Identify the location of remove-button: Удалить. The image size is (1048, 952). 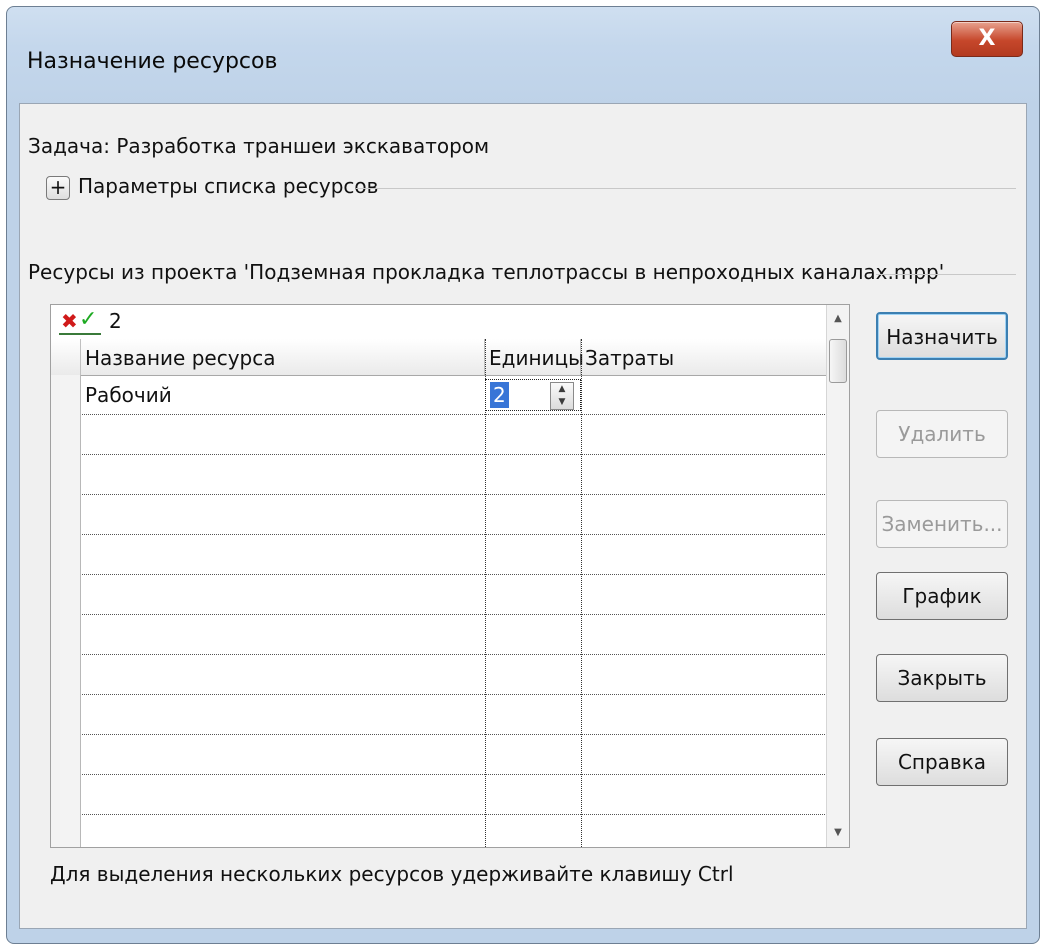
(942, 434).